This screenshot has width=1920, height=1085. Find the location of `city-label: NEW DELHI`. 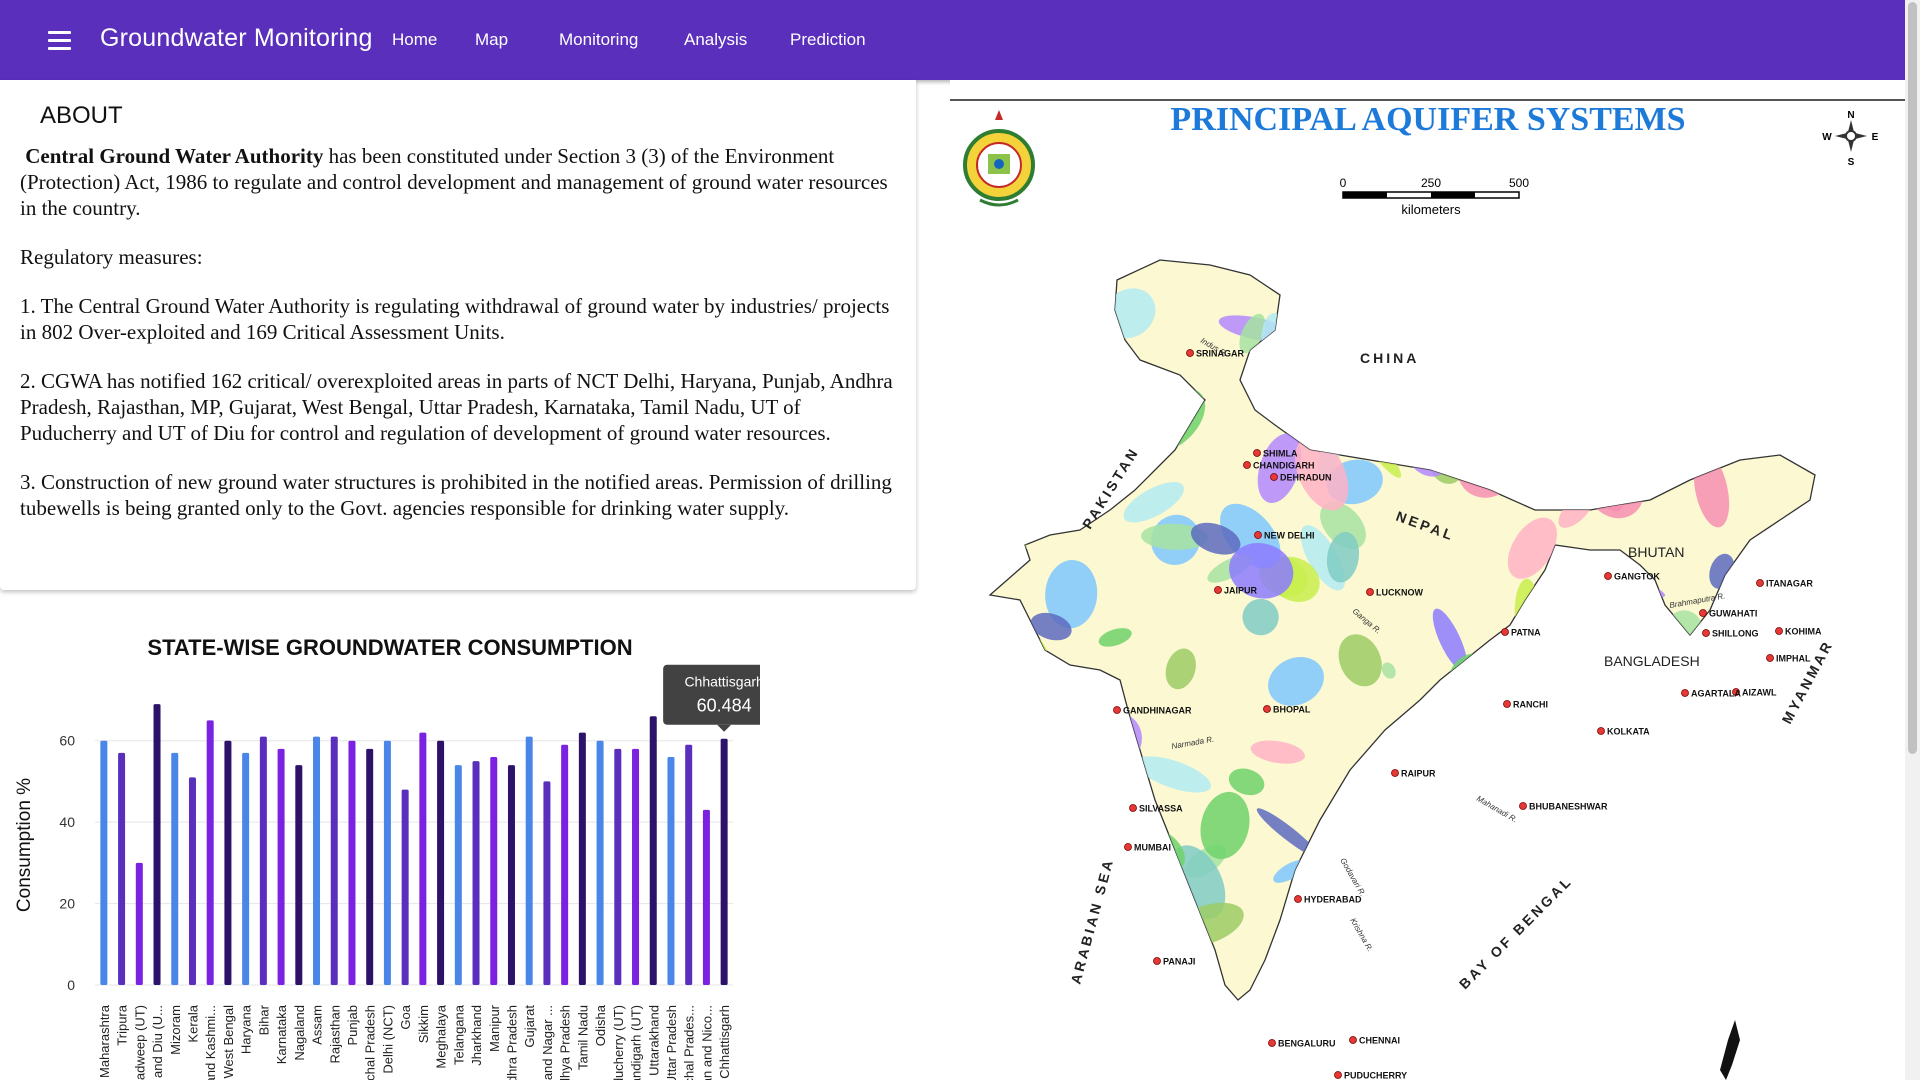

city-label: NEW DELHI is located at coordinates (1289, 536).